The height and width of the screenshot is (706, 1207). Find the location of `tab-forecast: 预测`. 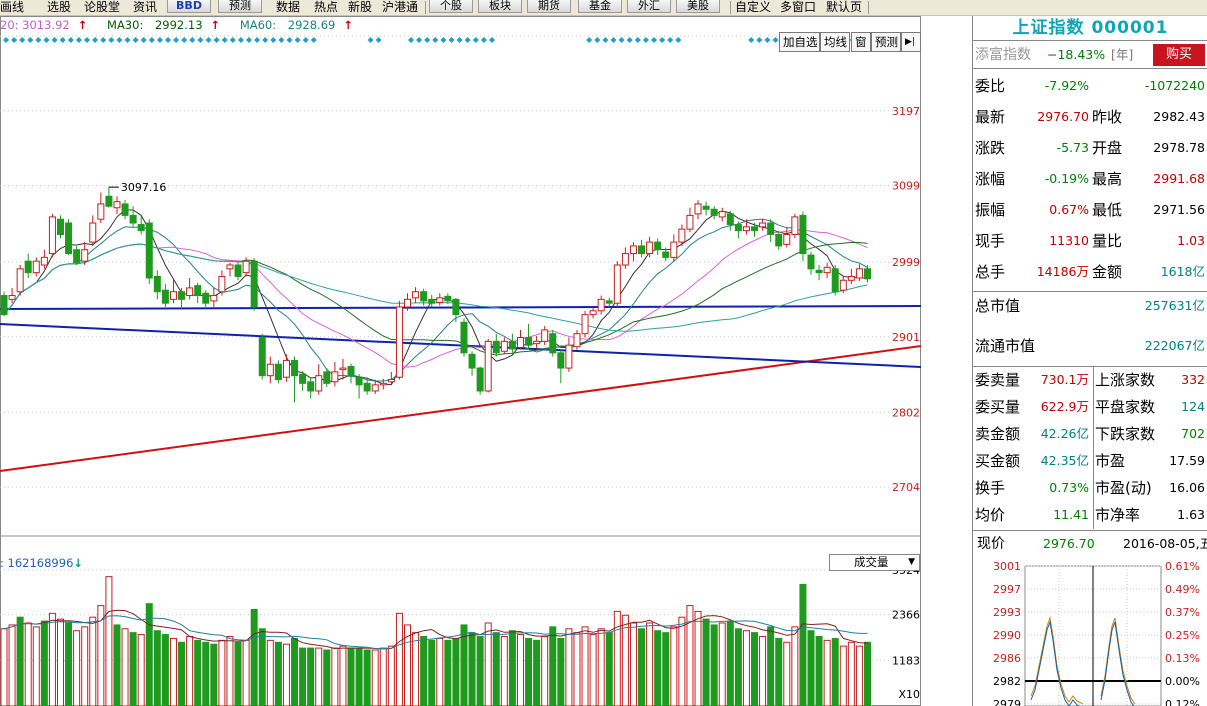

tab-forecast: 预测 is located at coordinates (240, 6).